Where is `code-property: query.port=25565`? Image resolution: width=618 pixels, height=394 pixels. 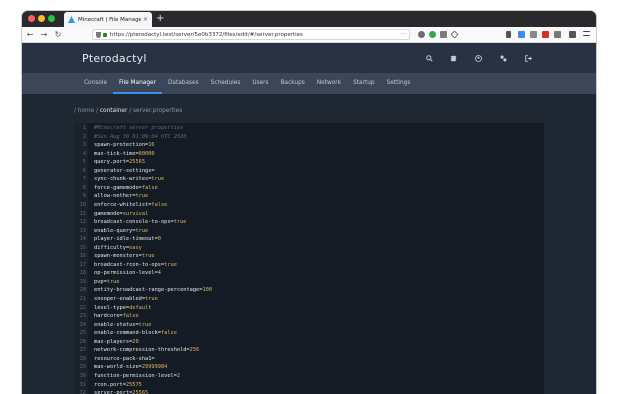 code-property: query.port=25565 is located at coordinates (119, 162).